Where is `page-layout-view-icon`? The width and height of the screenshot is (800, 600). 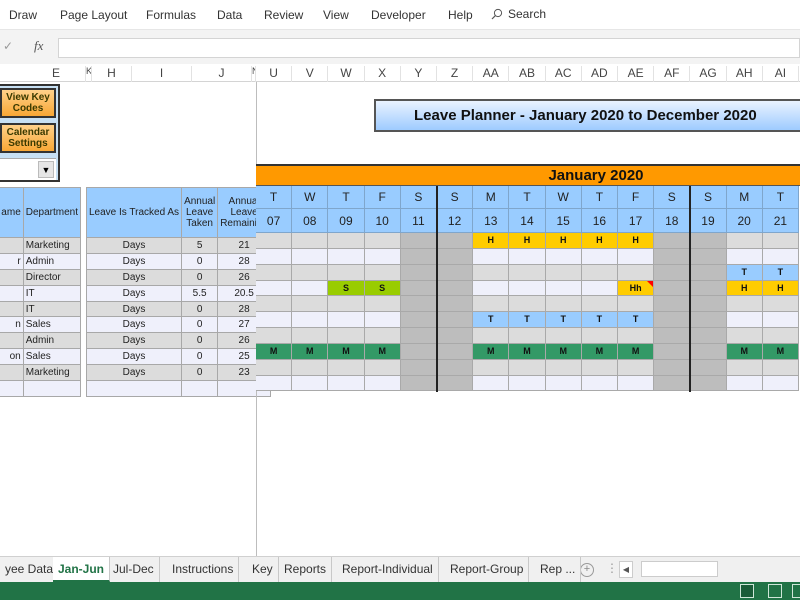 page-layout-view-icon is located at coordinates (775, 591).